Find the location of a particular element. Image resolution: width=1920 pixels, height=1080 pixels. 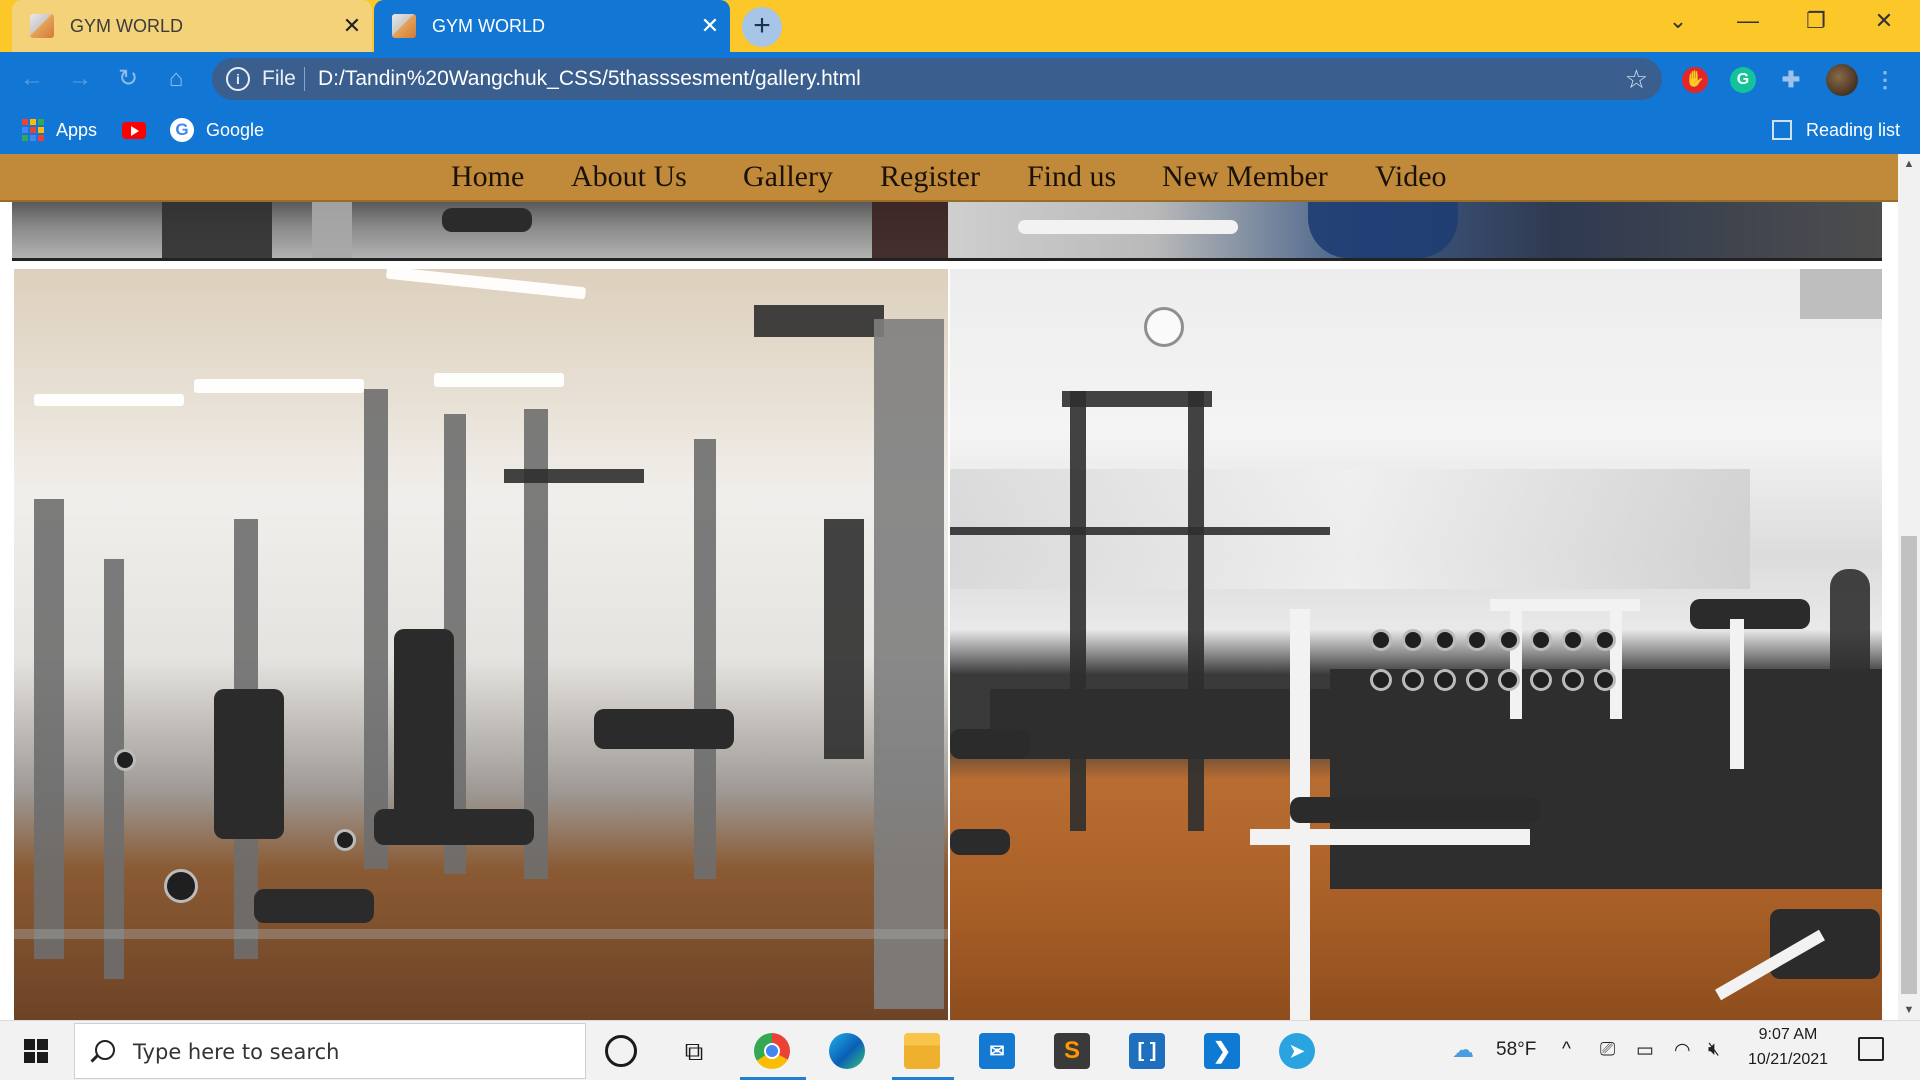

brackets-icon: [ ] is located at coordinates (1147, 1051).